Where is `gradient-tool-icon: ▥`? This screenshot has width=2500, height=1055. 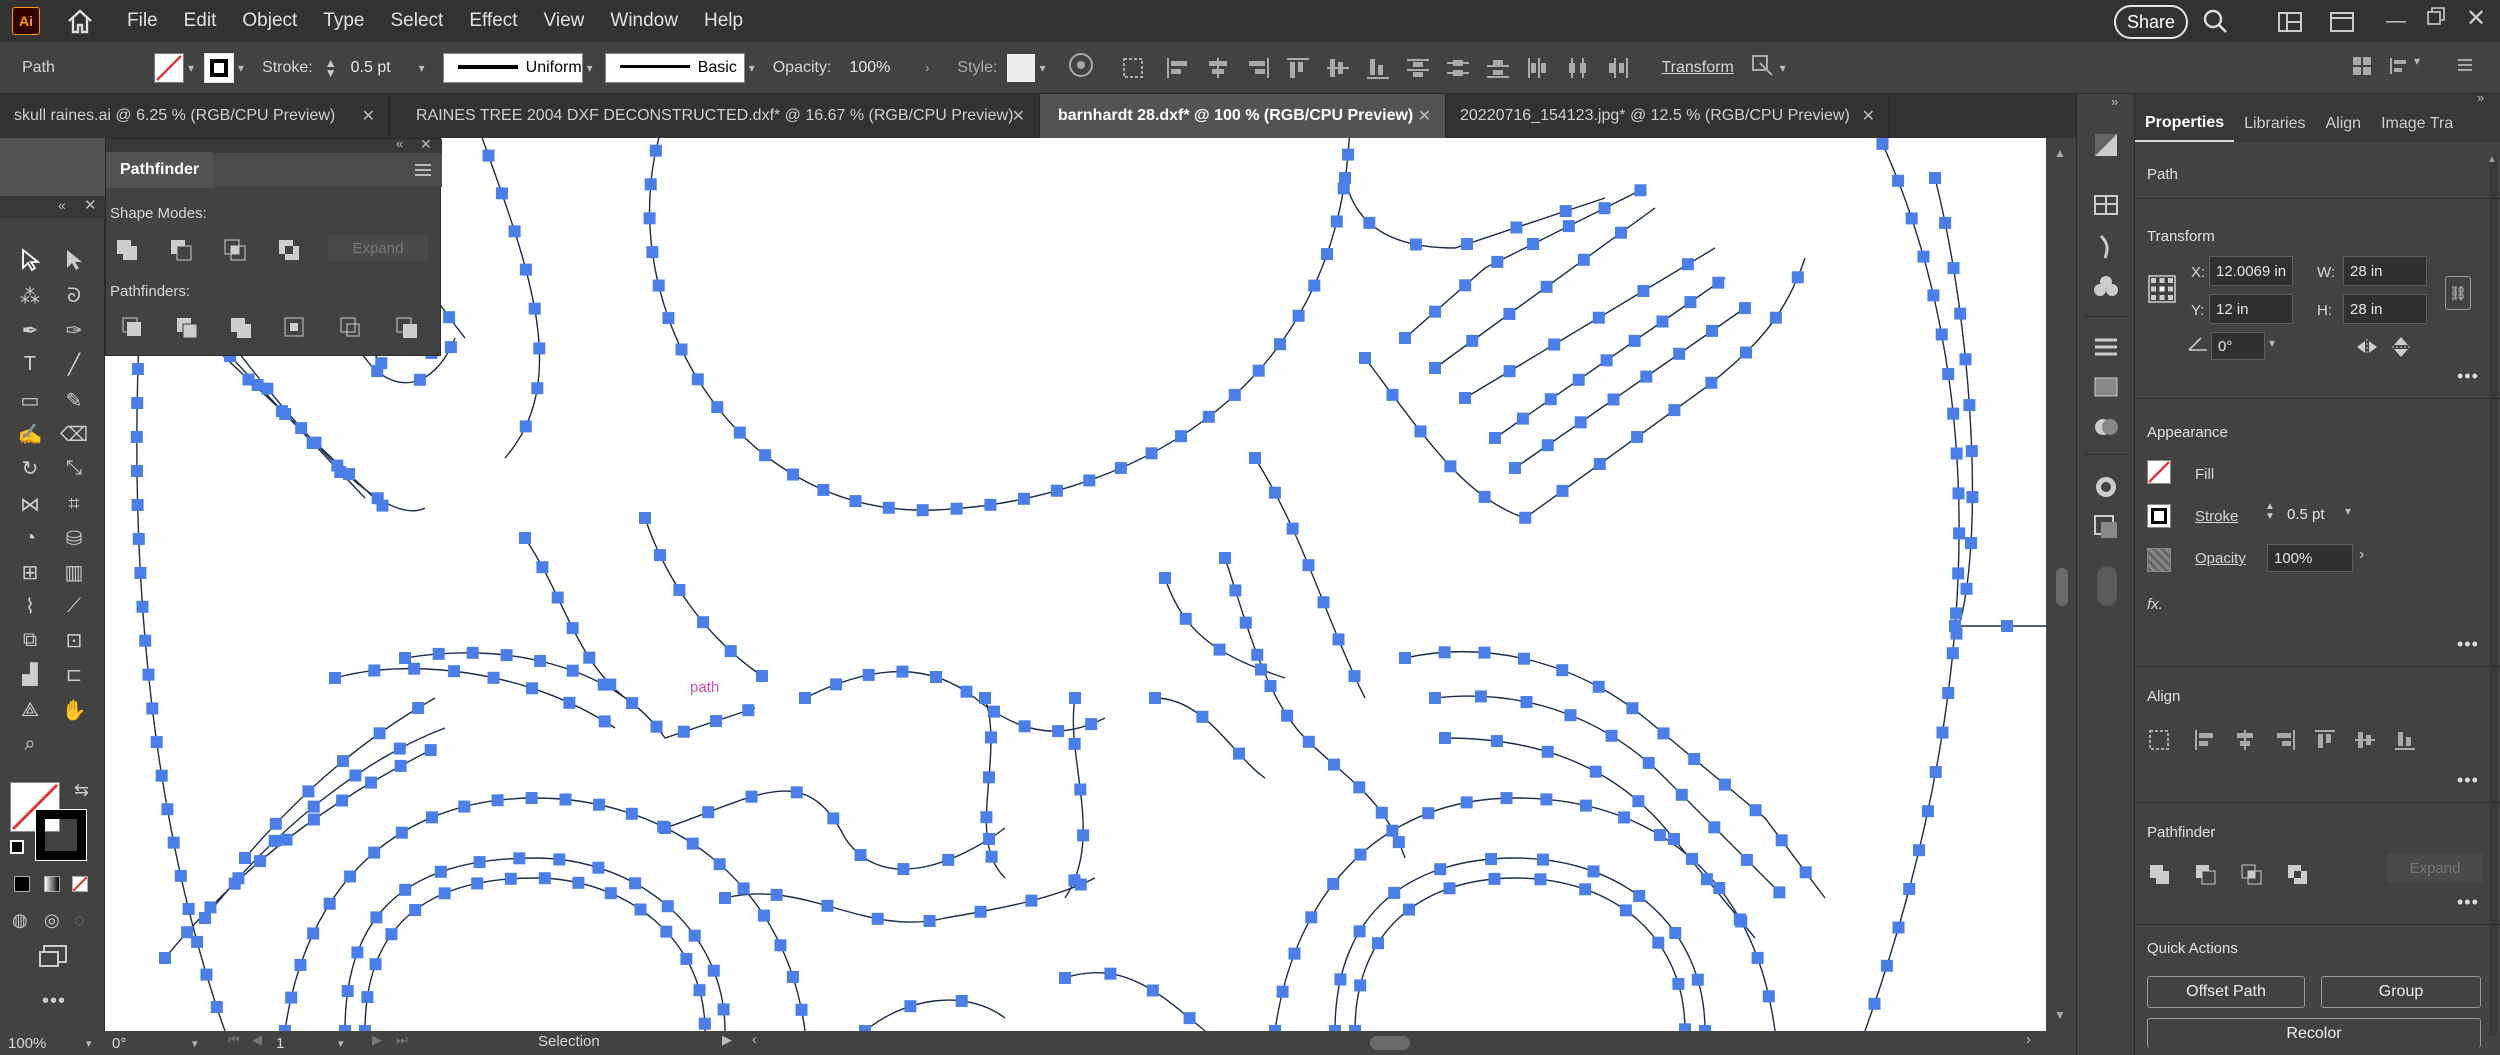 gradient-tool-icon: ▥ is located at coordinates (74, 572).